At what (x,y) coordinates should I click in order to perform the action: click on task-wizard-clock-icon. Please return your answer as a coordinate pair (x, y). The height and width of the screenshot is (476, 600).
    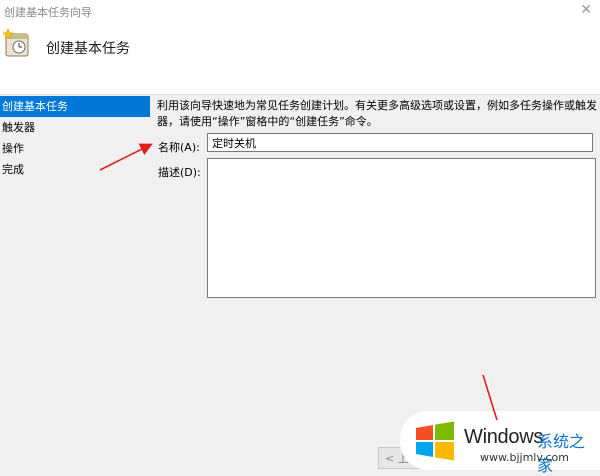
    Looking at the image, I should click on (15, 42).